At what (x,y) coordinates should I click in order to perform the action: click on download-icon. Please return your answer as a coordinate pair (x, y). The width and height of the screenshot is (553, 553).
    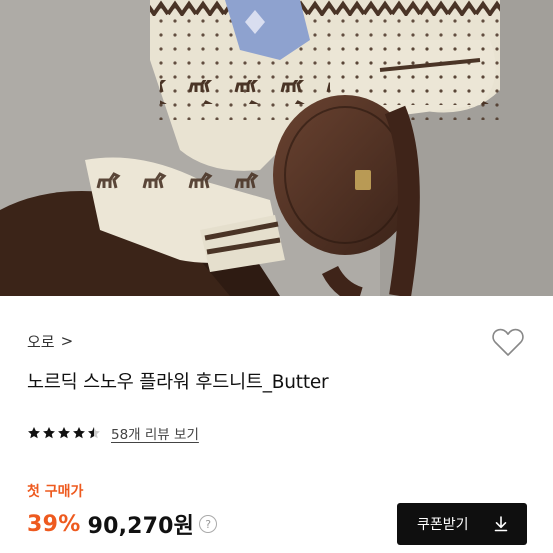
    Looking at the image, I should click on (501, 524).